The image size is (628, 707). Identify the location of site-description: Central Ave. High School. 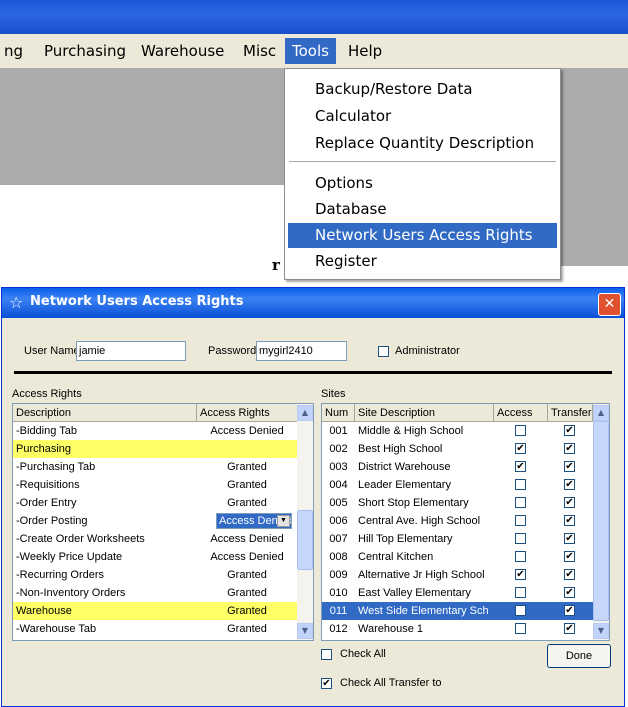
(419, 521).